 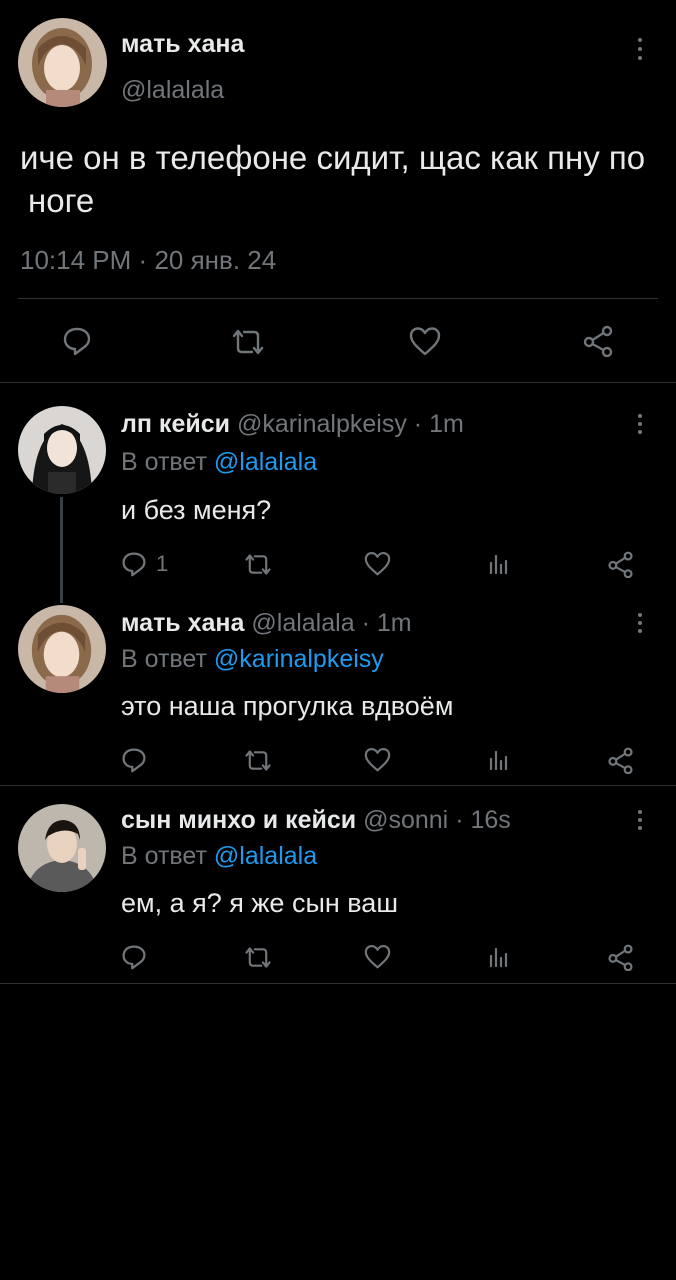 I want to click on mention-link: @karinalpkeisy, so click(x=299, y=659).